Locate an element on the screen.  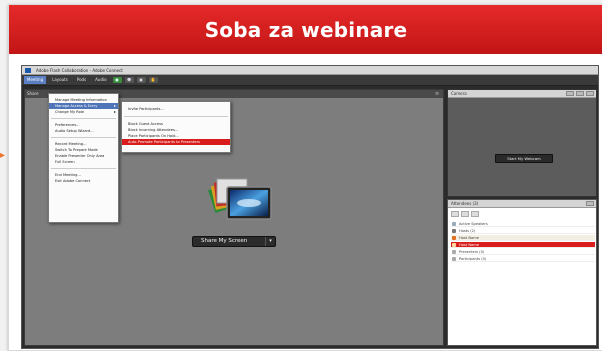
status-icon: ● is located at coordinates (117, 80).